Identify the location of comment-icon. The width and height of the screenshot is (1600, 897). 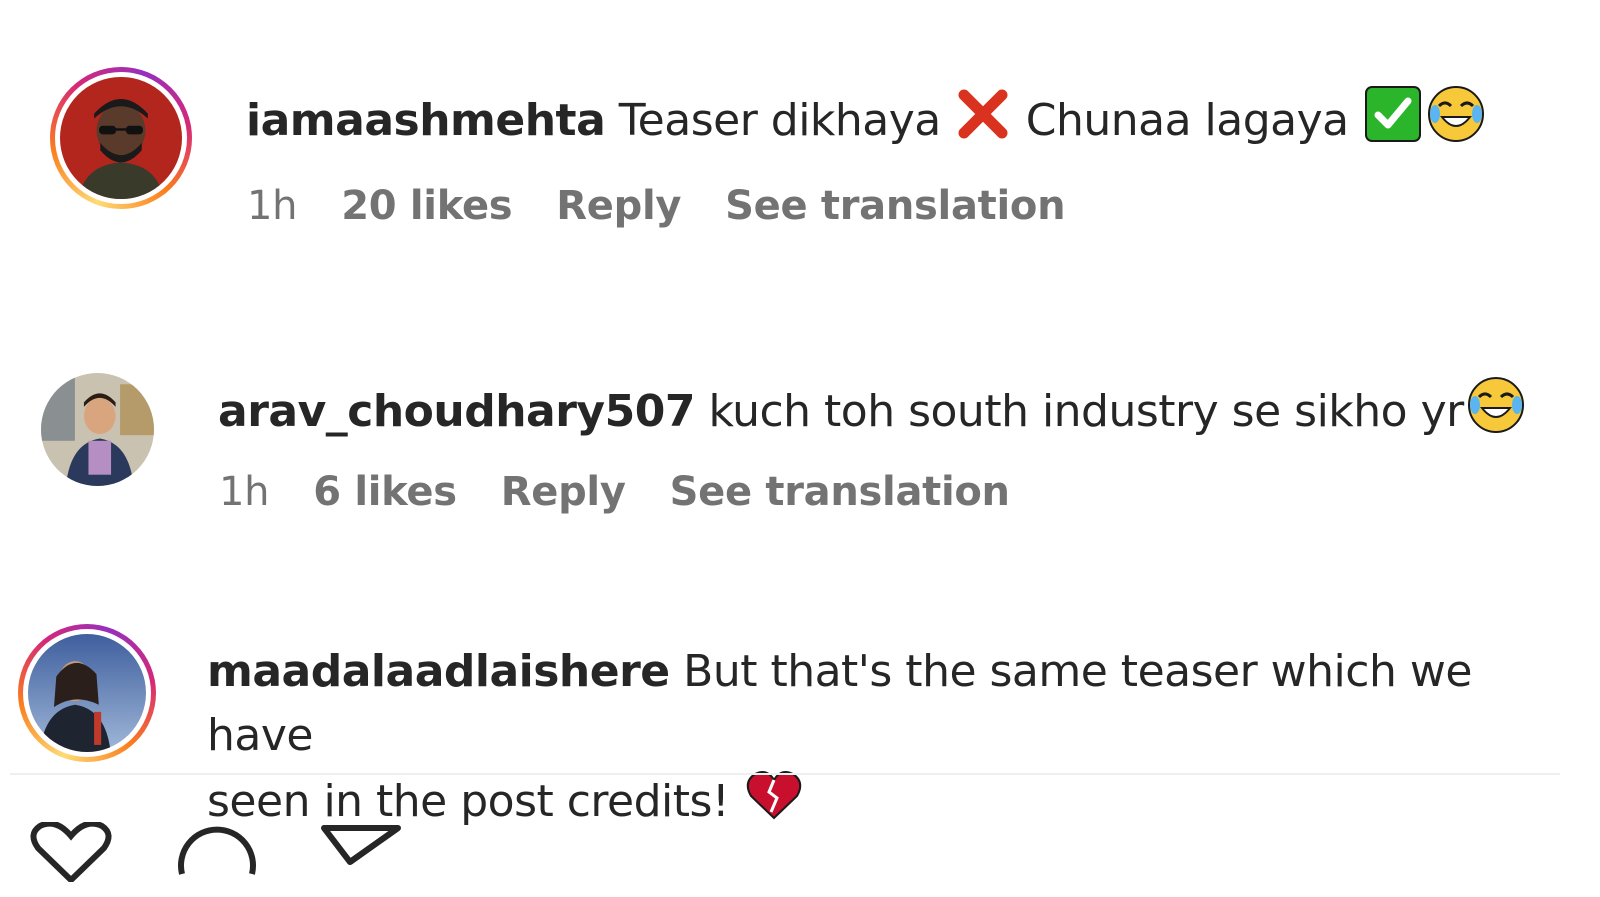
(217, 852).